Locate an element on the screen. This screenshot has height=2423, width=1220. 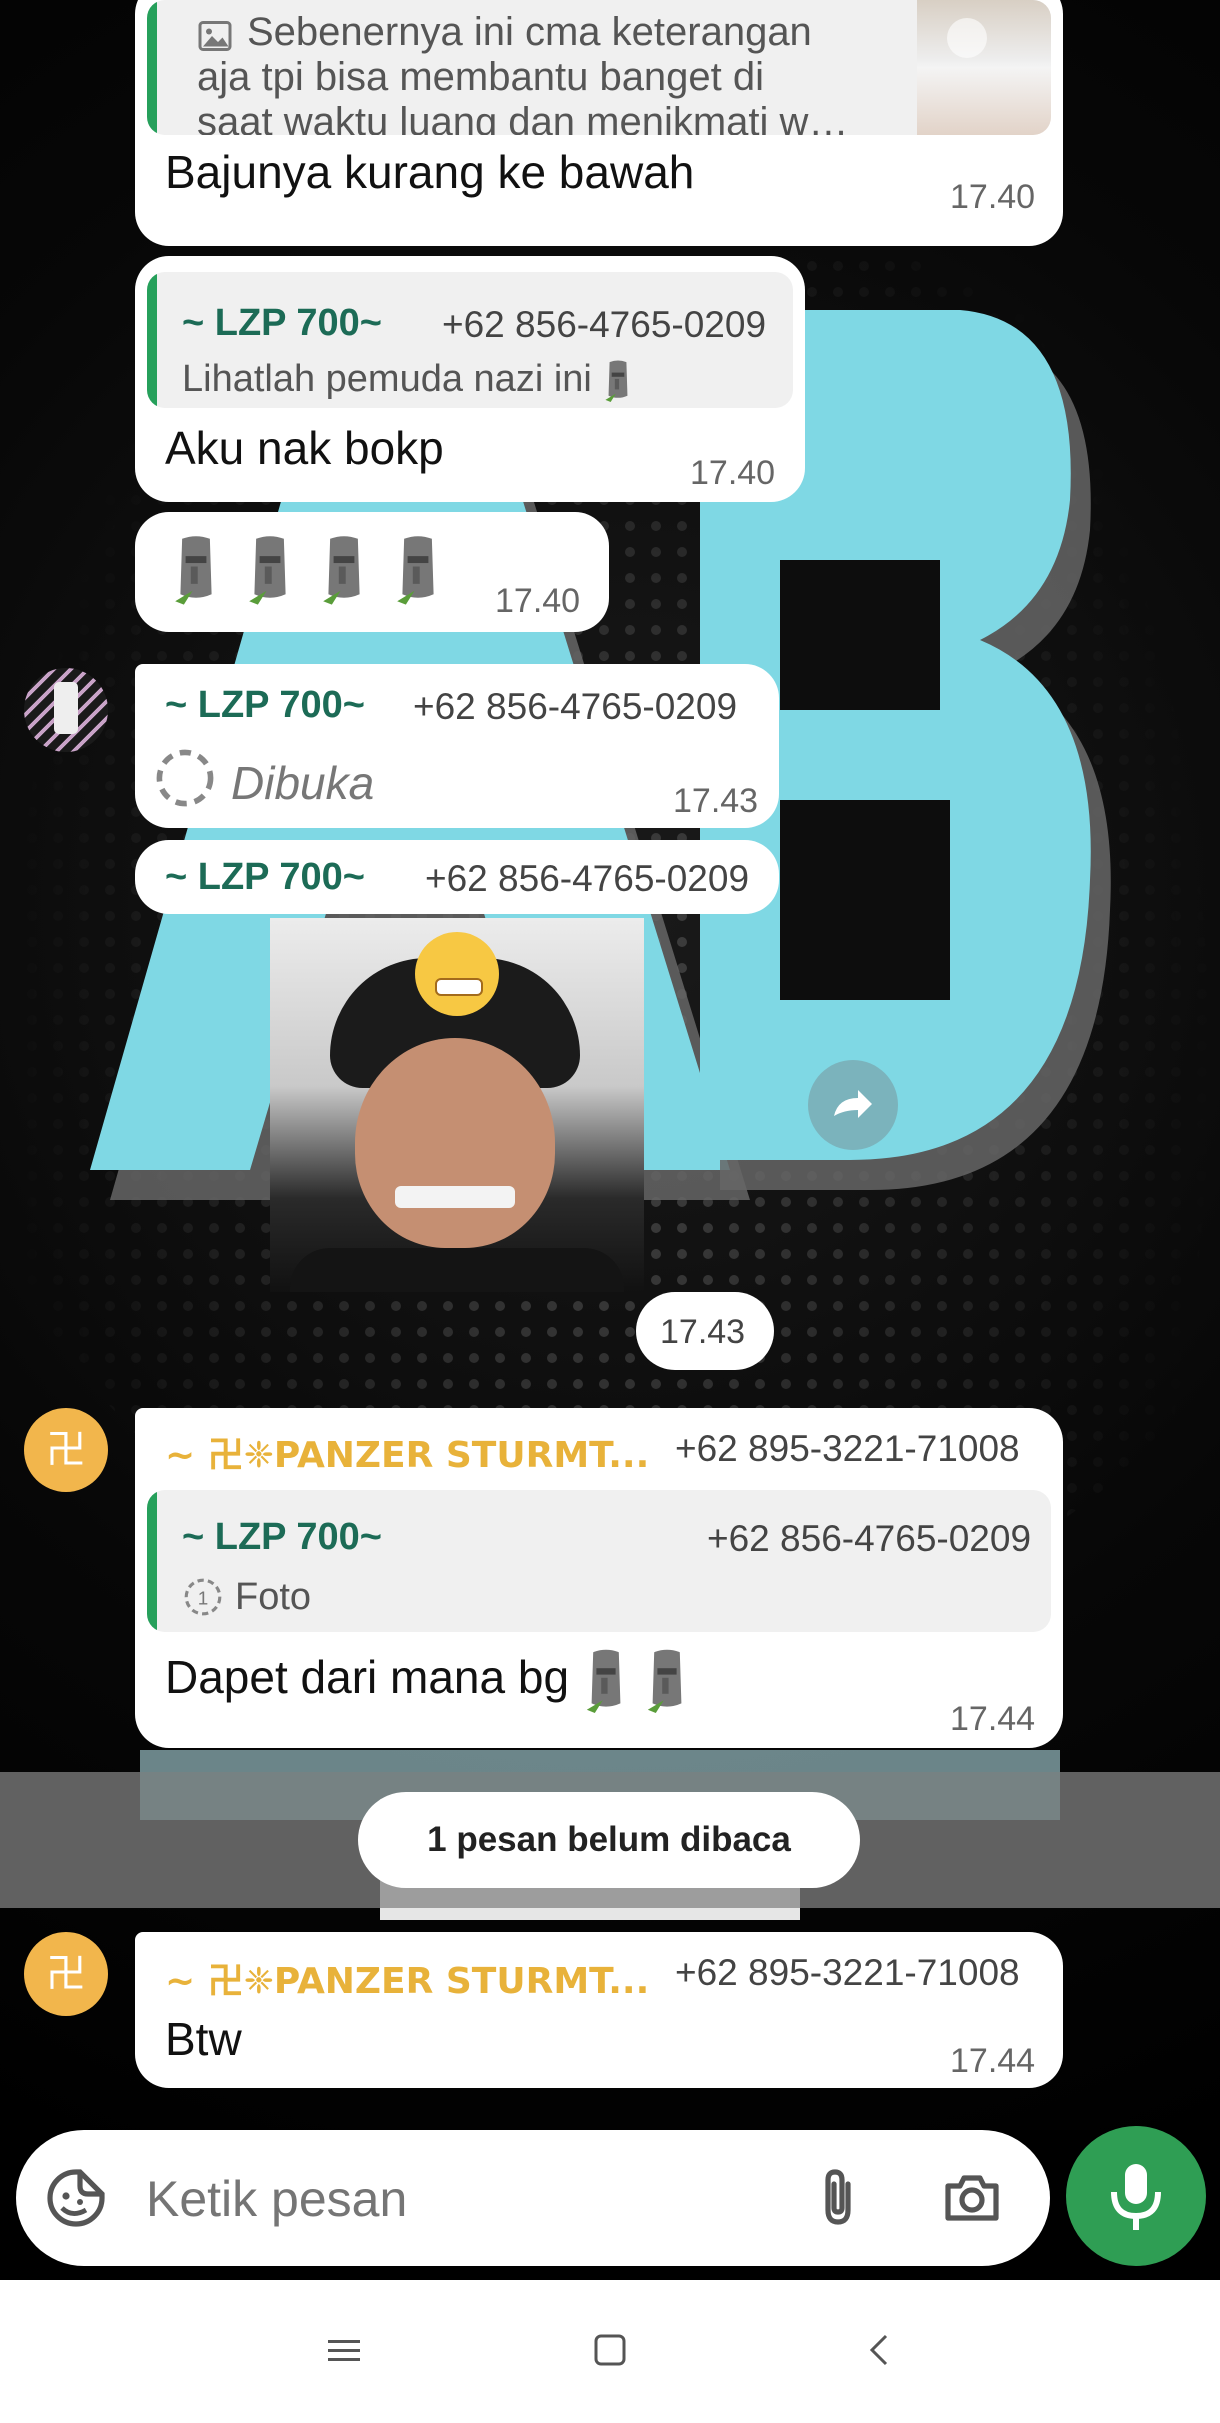
link-preview-thumbnail is located at coordinates (984, 67).